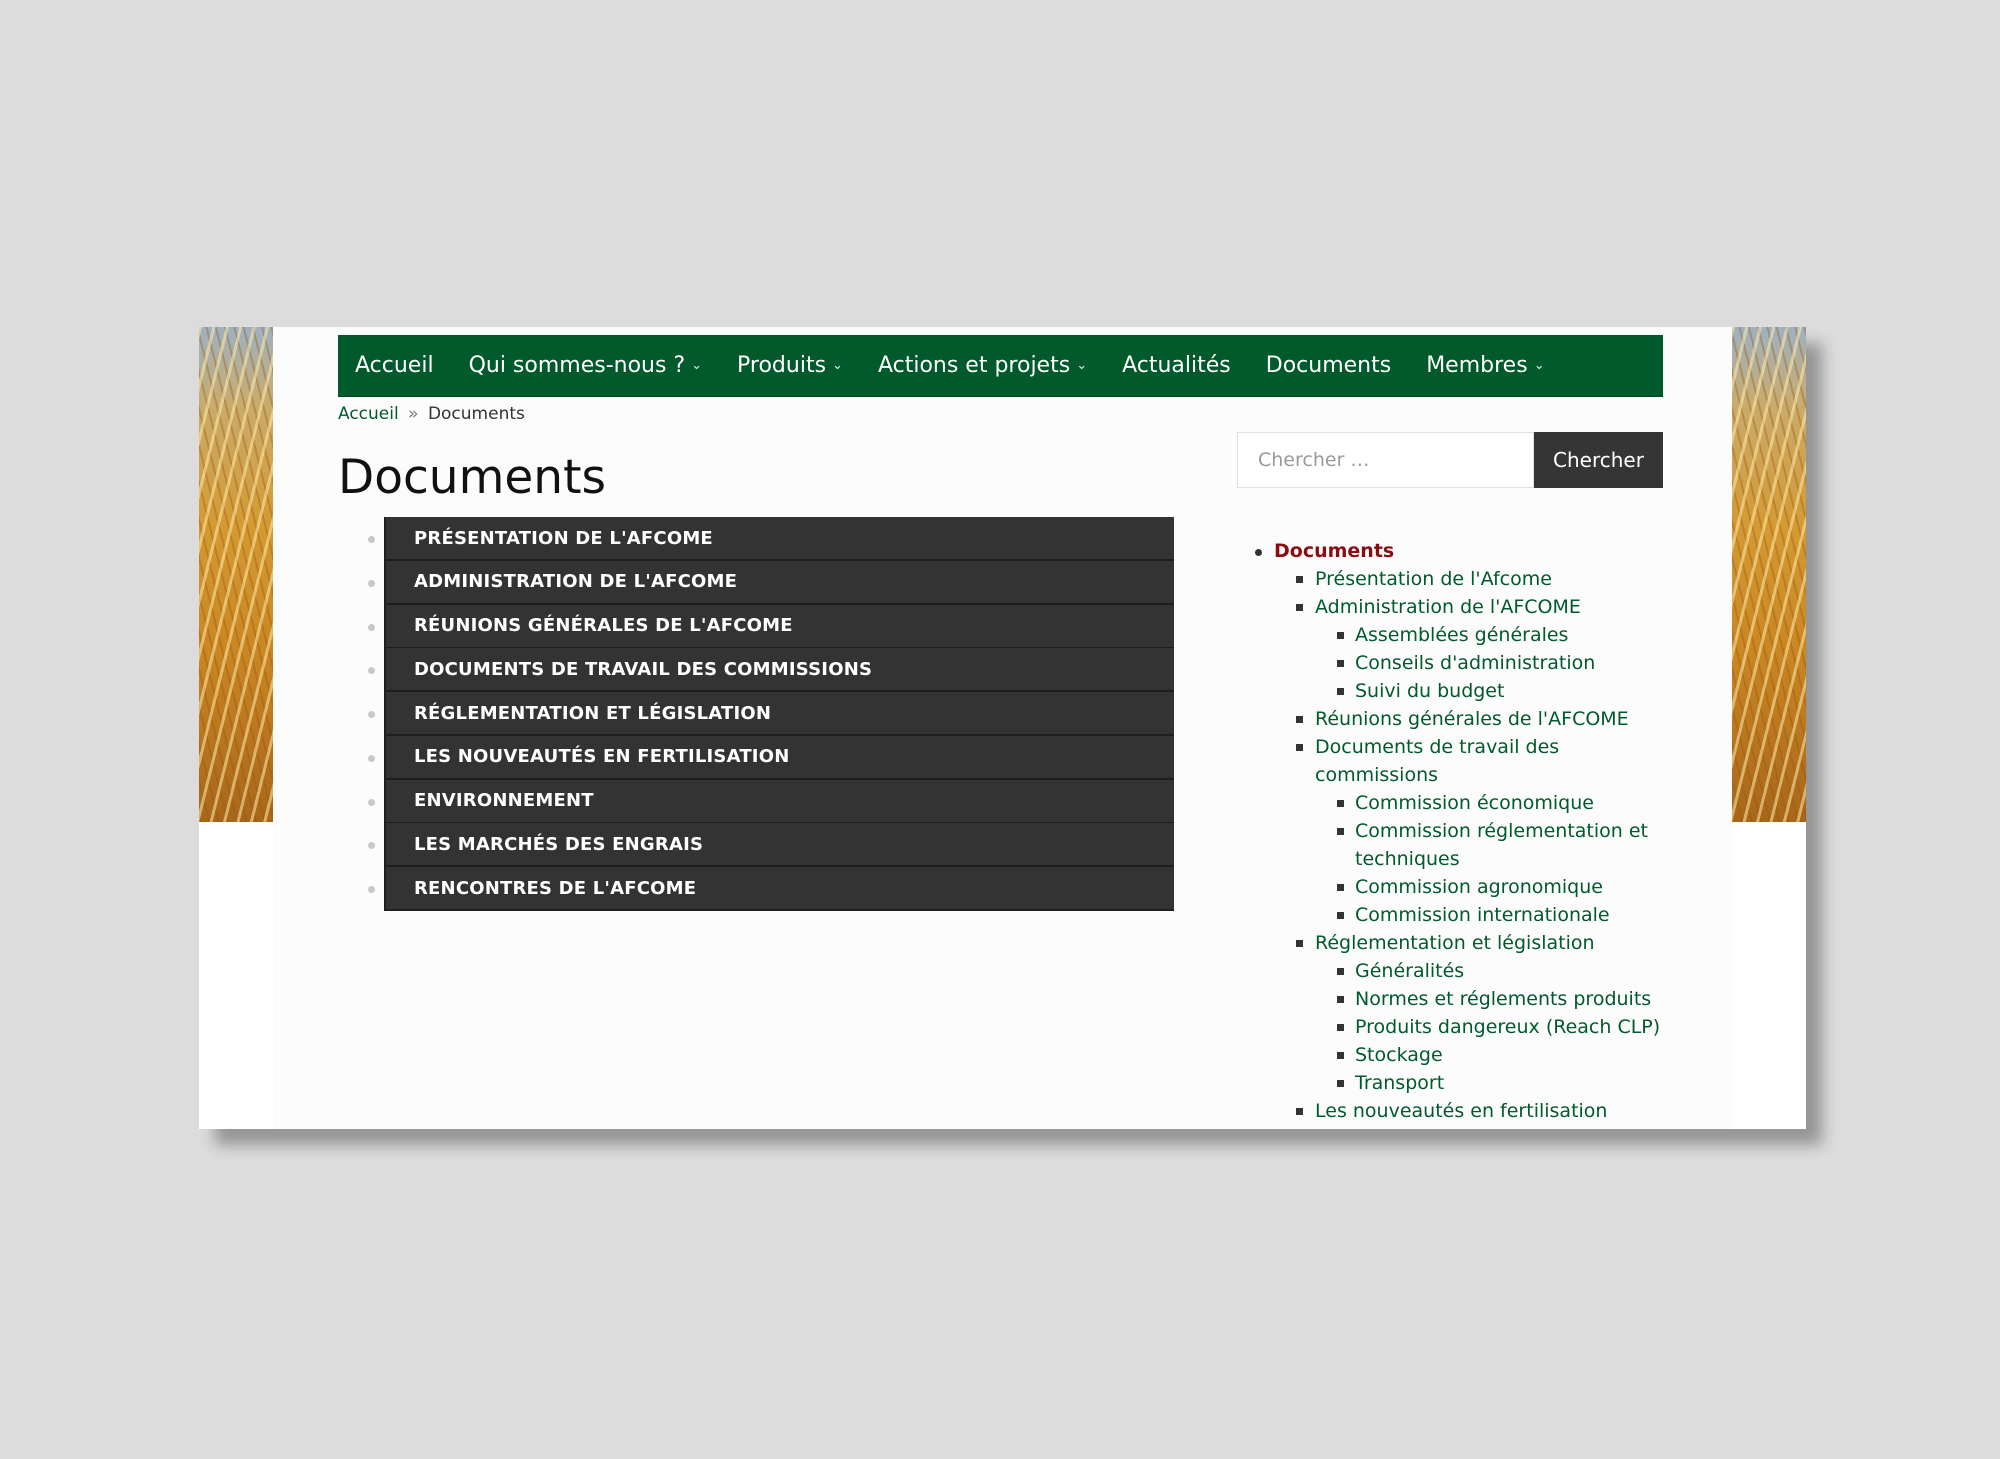 This screenshot has width=2000, height=1459. I want to click on breadcrumb-current: Documents, so click(476, 414).